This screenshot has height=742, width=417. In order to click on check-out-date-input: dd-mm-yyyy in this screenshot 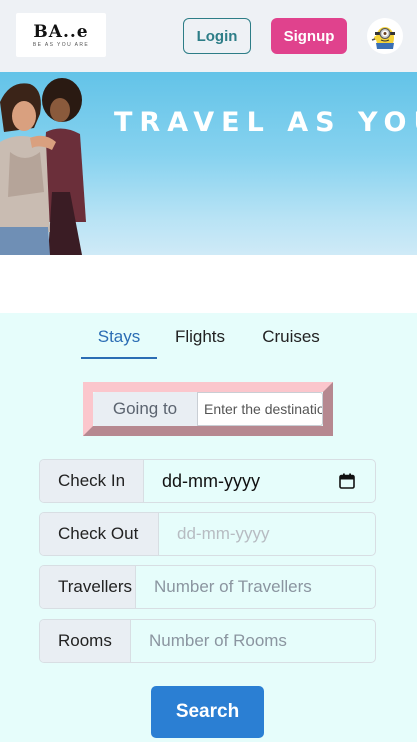, I will do `click(267, 534)`.